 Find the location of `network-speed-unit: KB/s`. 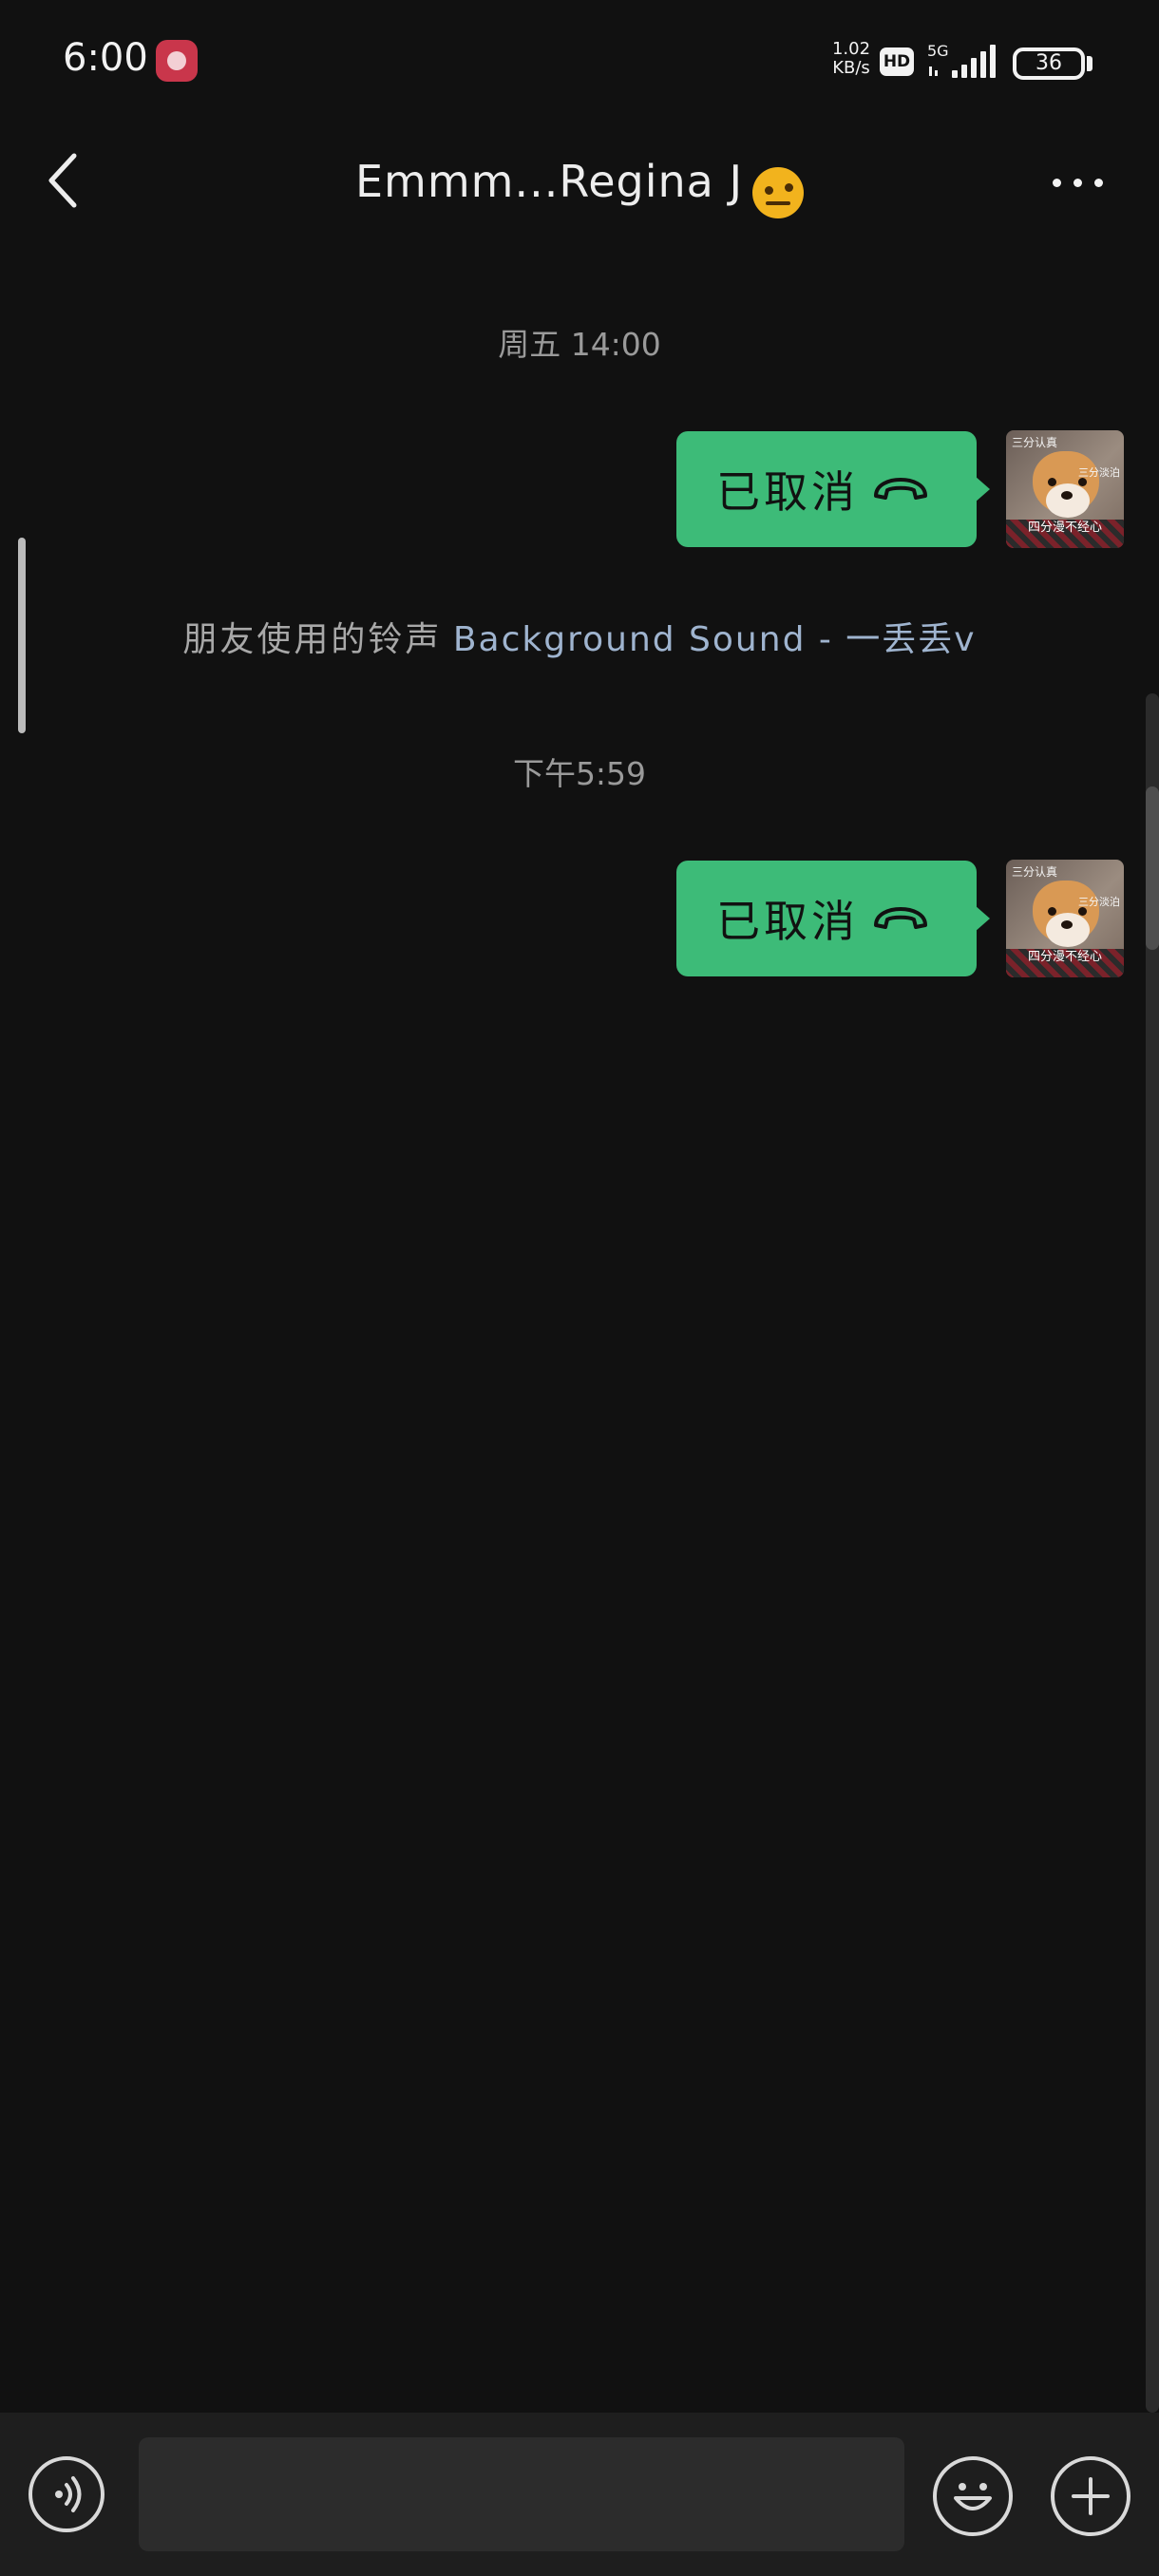

network-speed-unit: KB/s is located at coordinates (851, 68).